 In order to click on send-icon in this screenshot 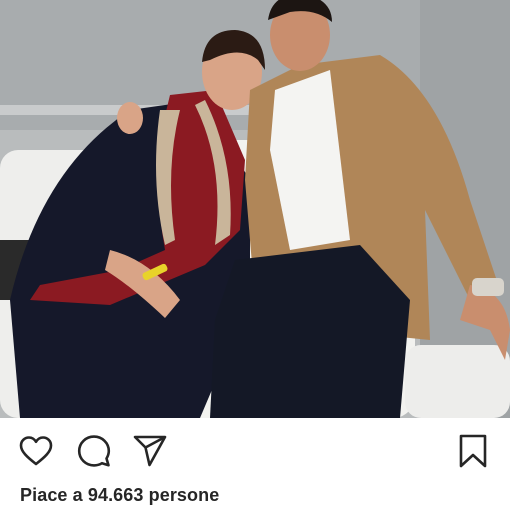, I will do `click(150, 451)`.